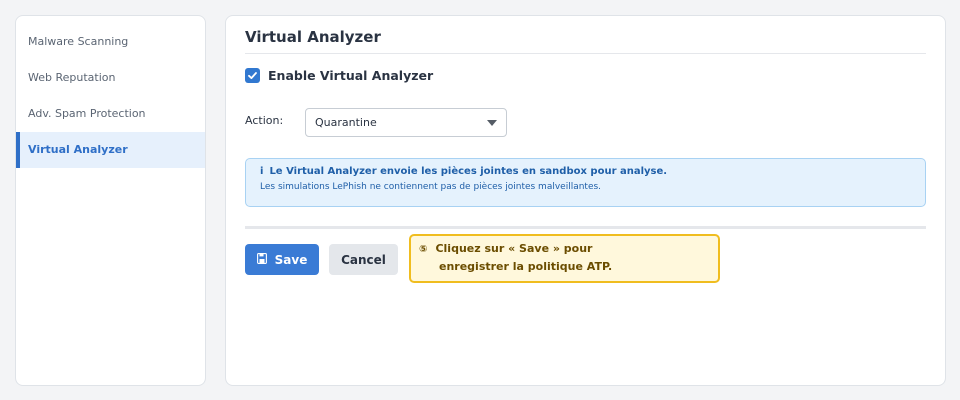 This screenshot has height=400, width=960. I want to click on tooltip-line1: ⑤ Cliquez sur « Save » pour, so click(568, 249).